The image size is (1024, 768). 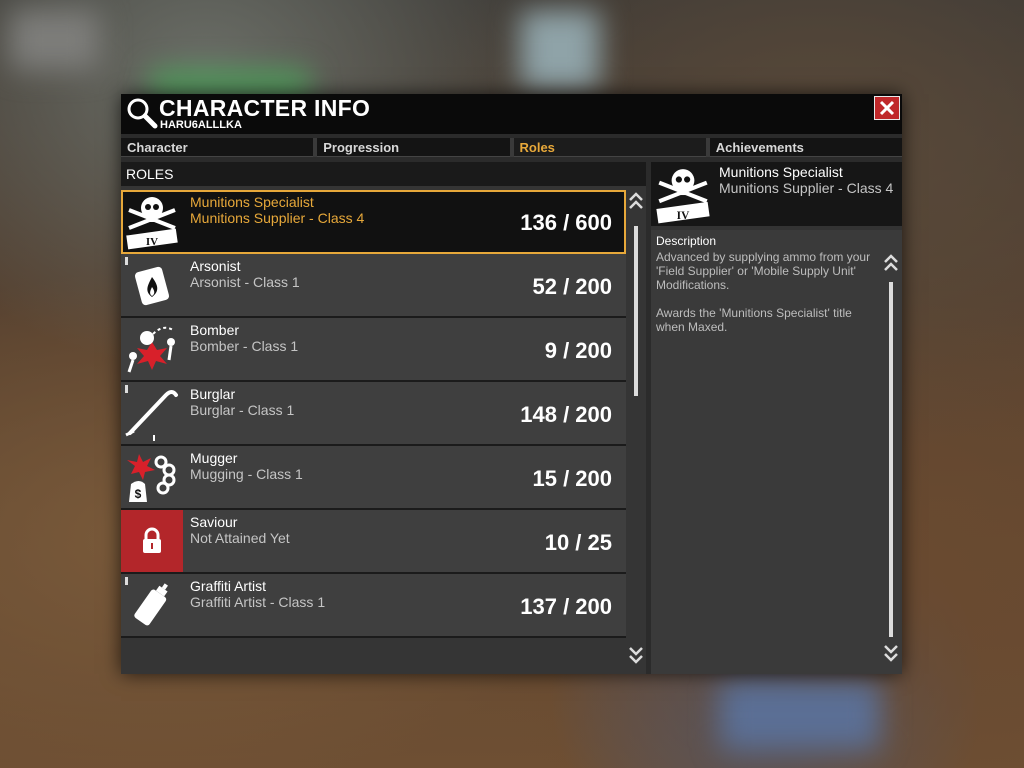 What do you see at coordinates (258, 602) in the screenshot?
I see `role-class: Graffiti Artist - Class 1` at bounding box center [258, 602].